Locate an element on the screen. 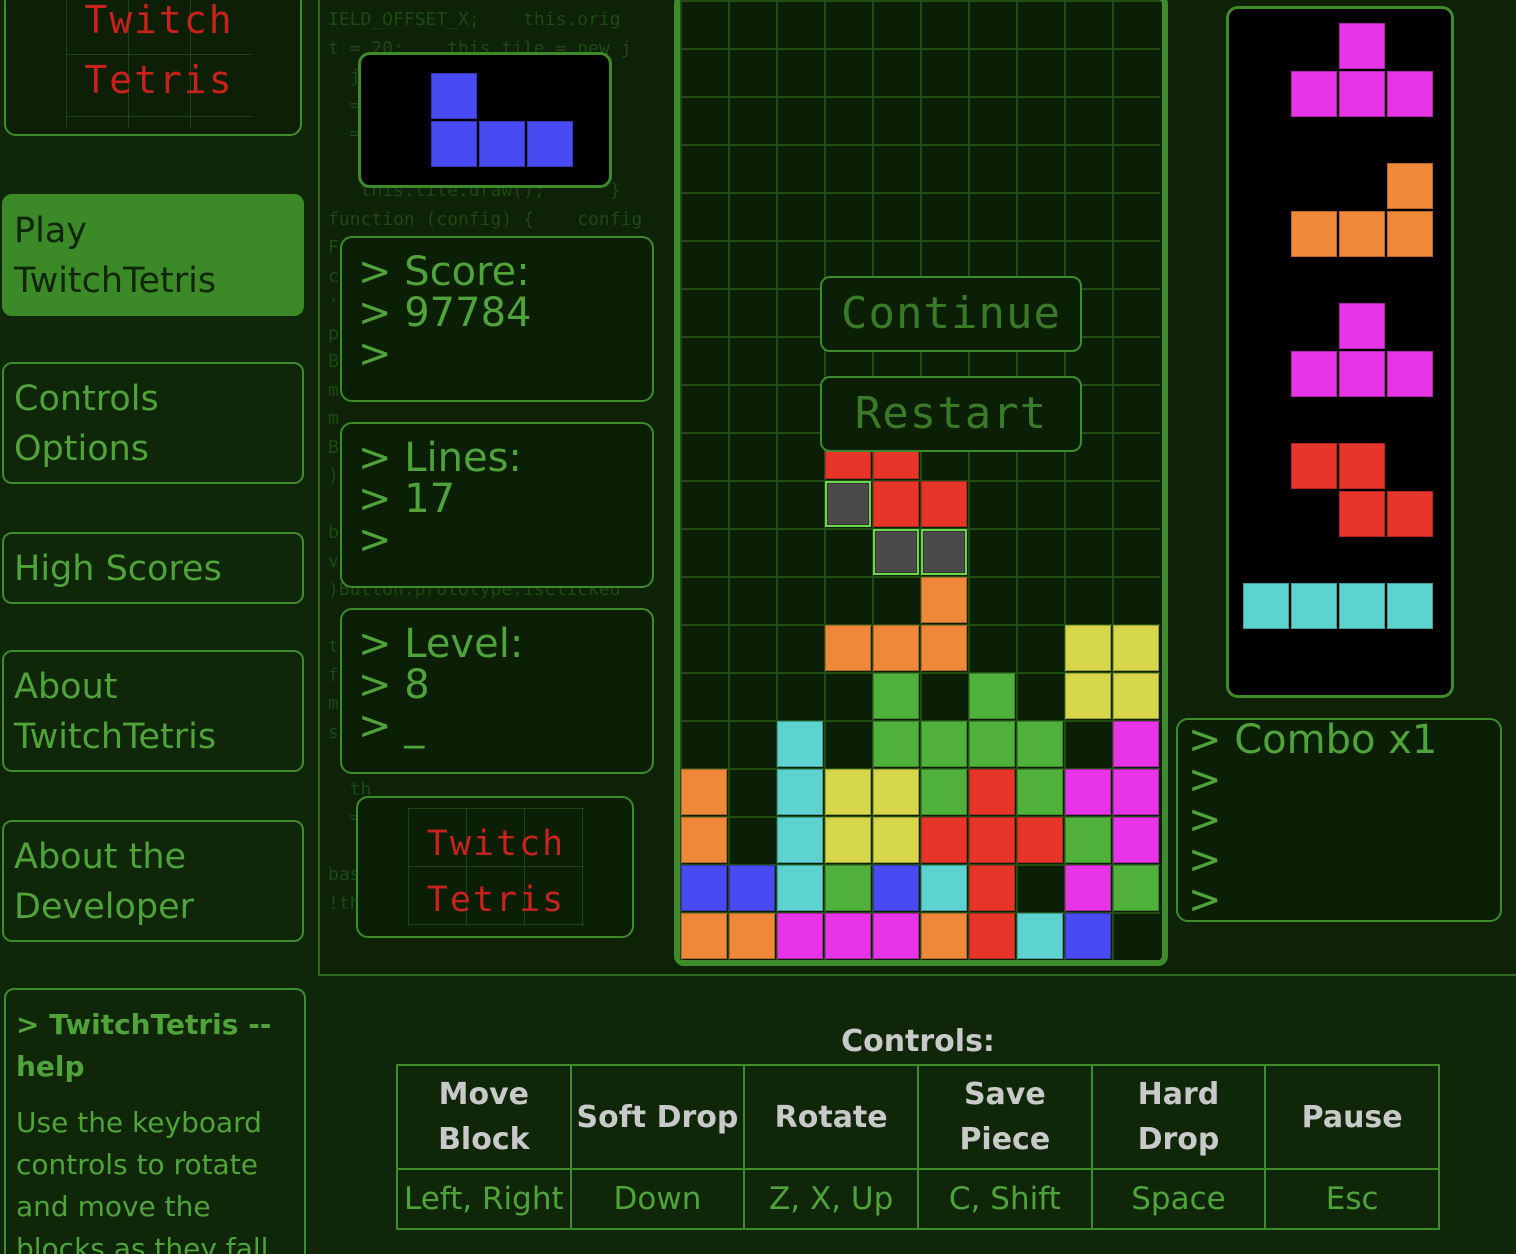  score-panel: > Score: > 97784 > is located at coordinates (497, 319).